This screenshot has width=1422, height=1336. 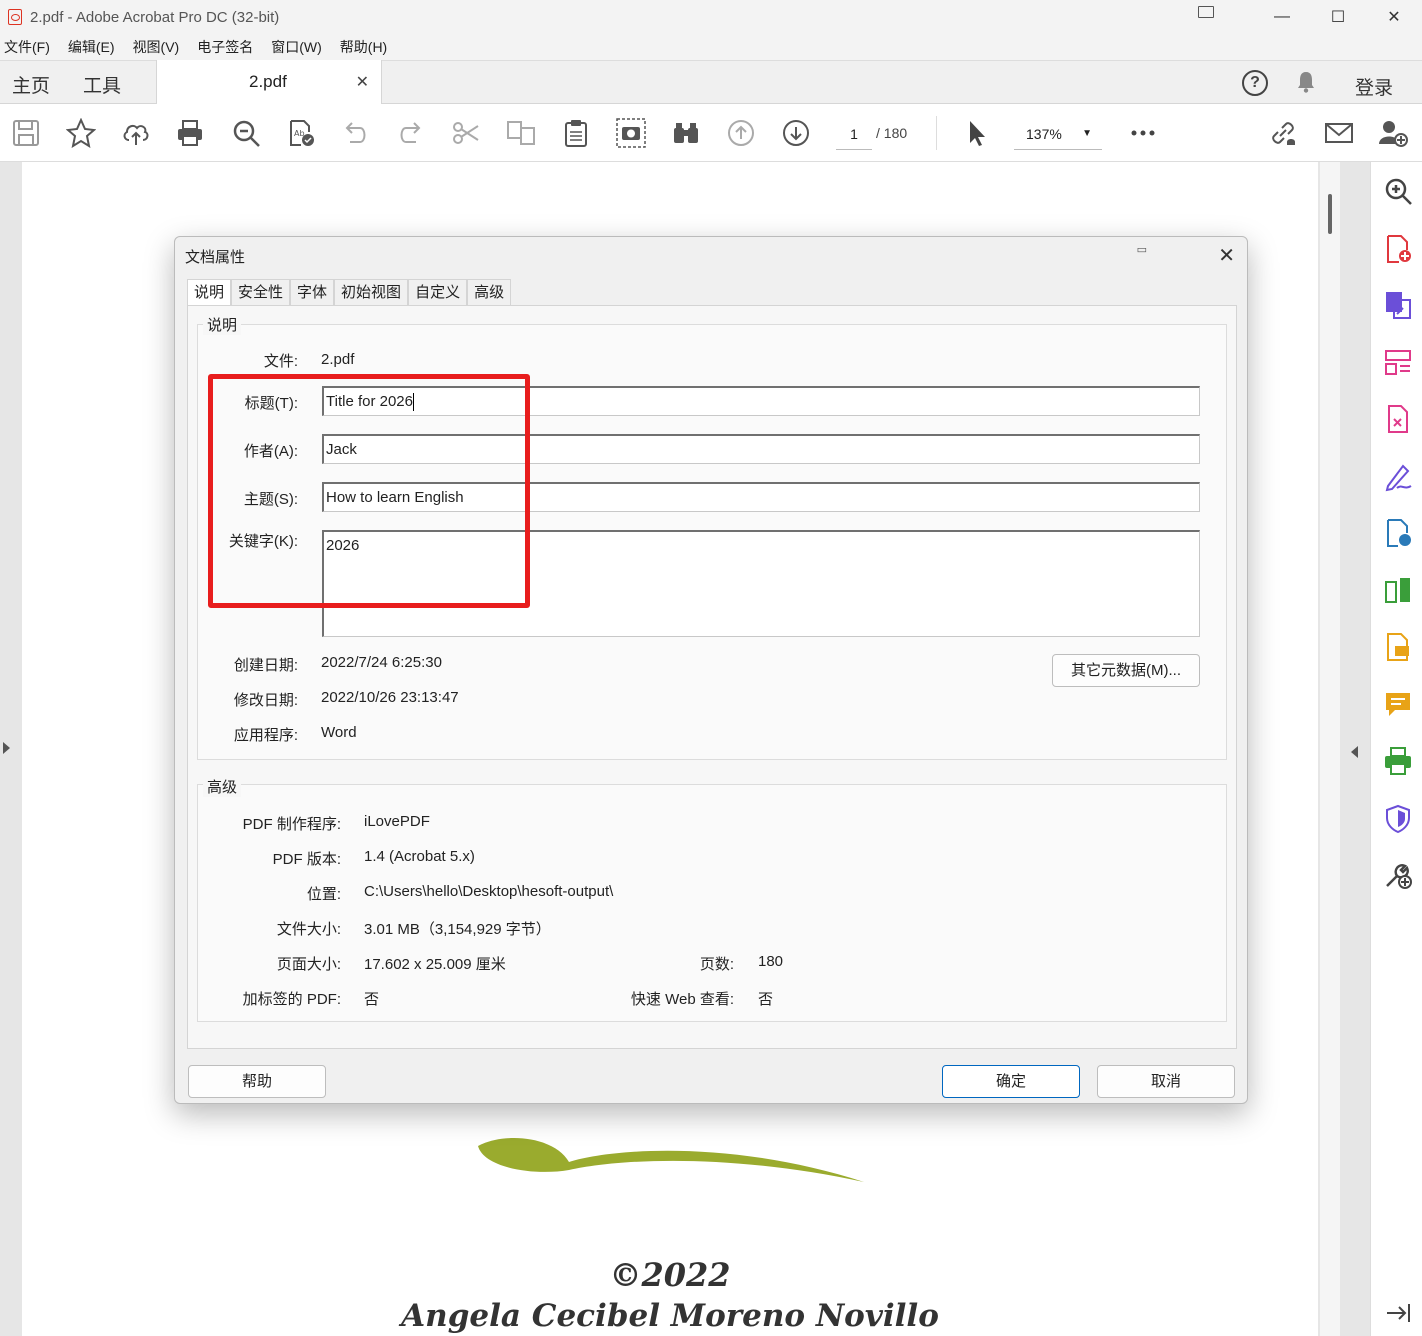 What do you see at coordinates (1330, 749) in the screenshot?
I see `vertical-scrollbar` at bounding box center [1330, 749].